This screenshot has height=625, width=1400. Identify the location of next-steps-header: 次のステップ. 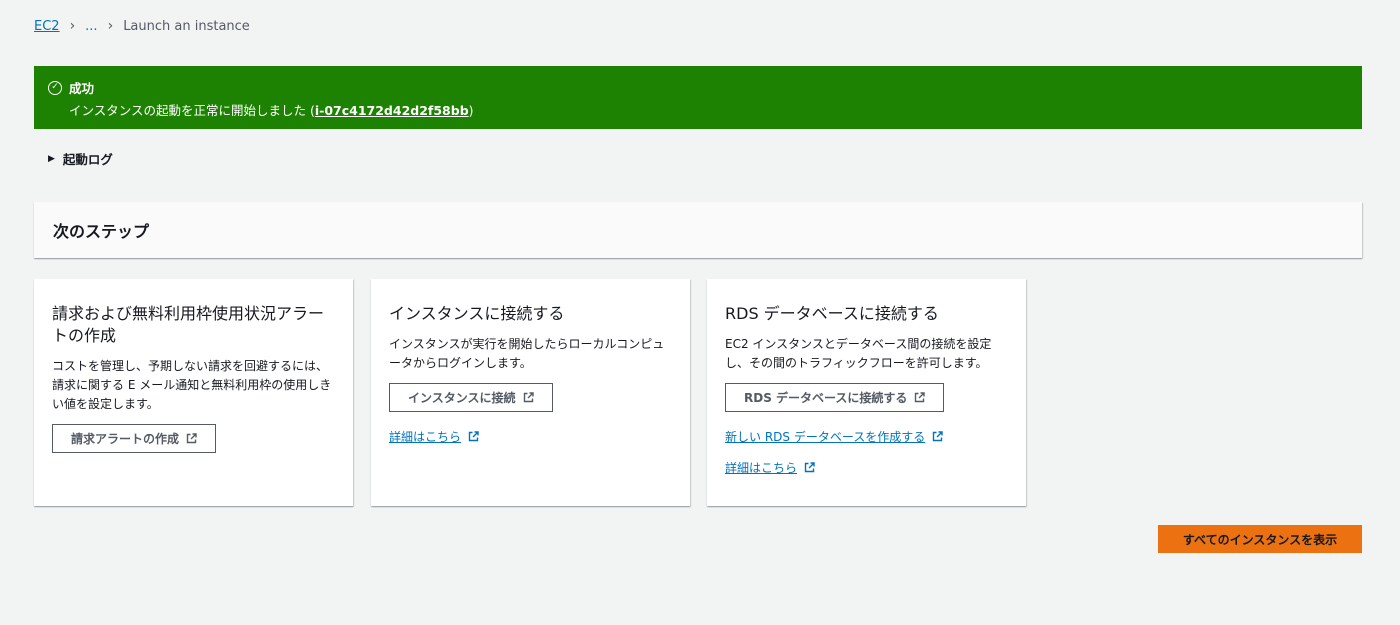
(698, 230).